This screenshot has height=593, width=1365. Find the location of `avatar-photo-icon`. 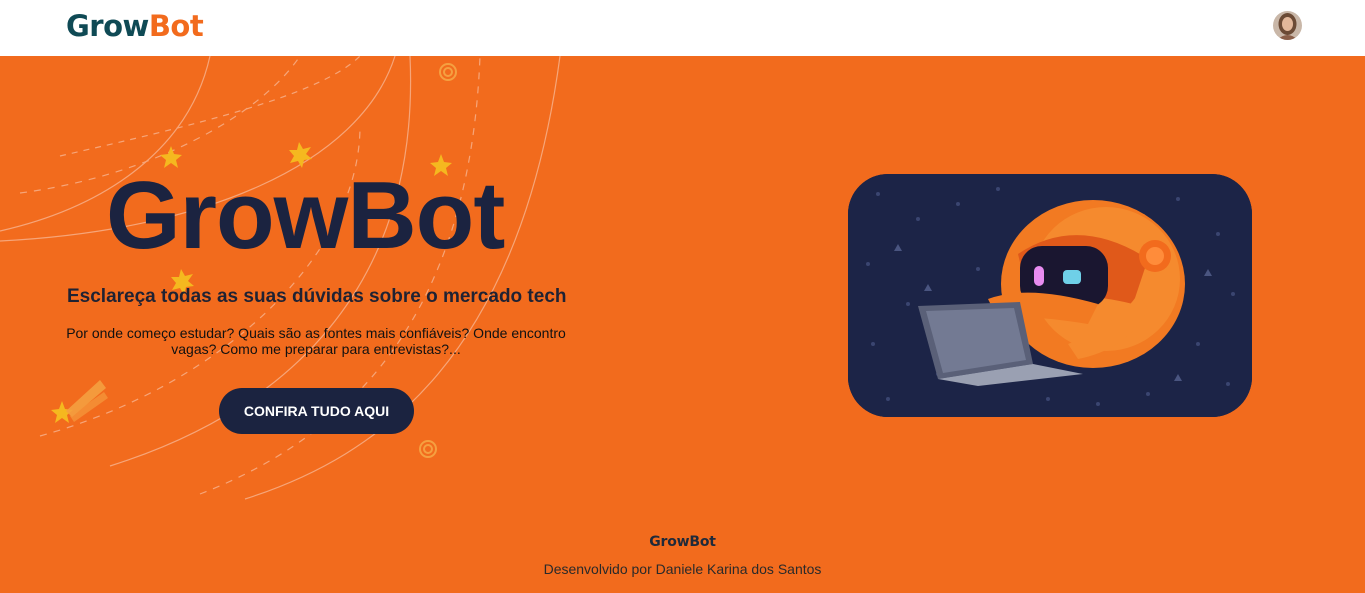

avatar-photo-icon is located at coordinates (1287, 25).